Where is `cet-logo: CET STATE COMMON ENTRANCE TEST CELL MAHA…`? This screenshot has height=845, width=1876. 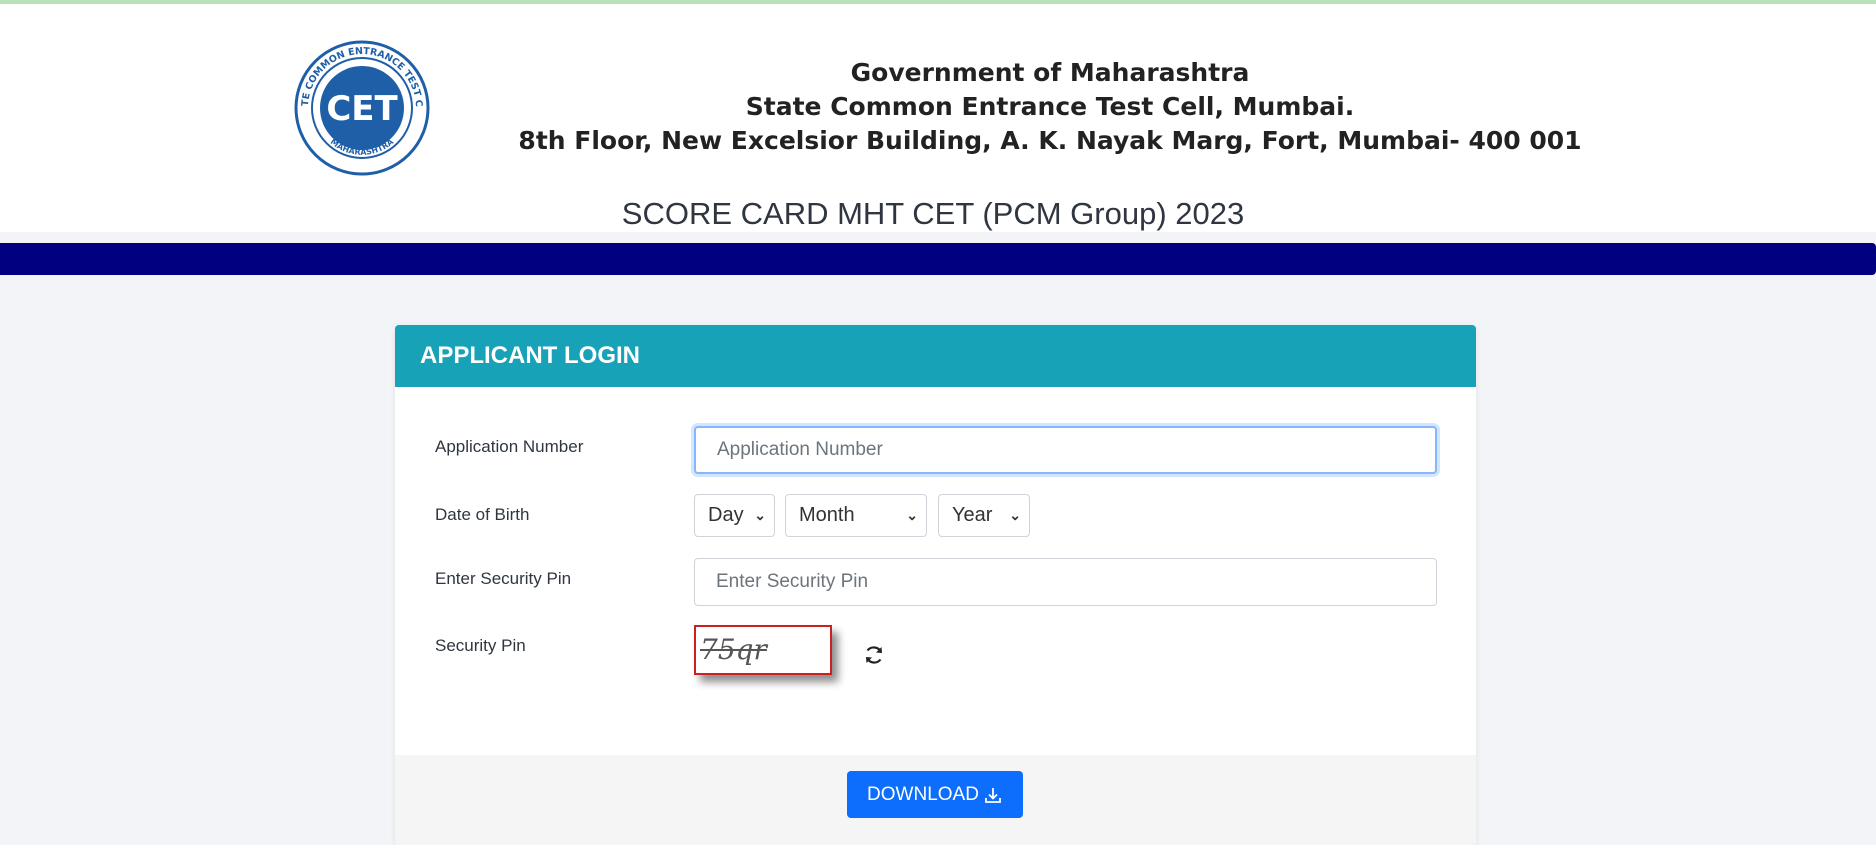 cet-logo: CET STATE COMMON ENTRANCE TEST CELL MAHA… is located at coordinates (362, 107).